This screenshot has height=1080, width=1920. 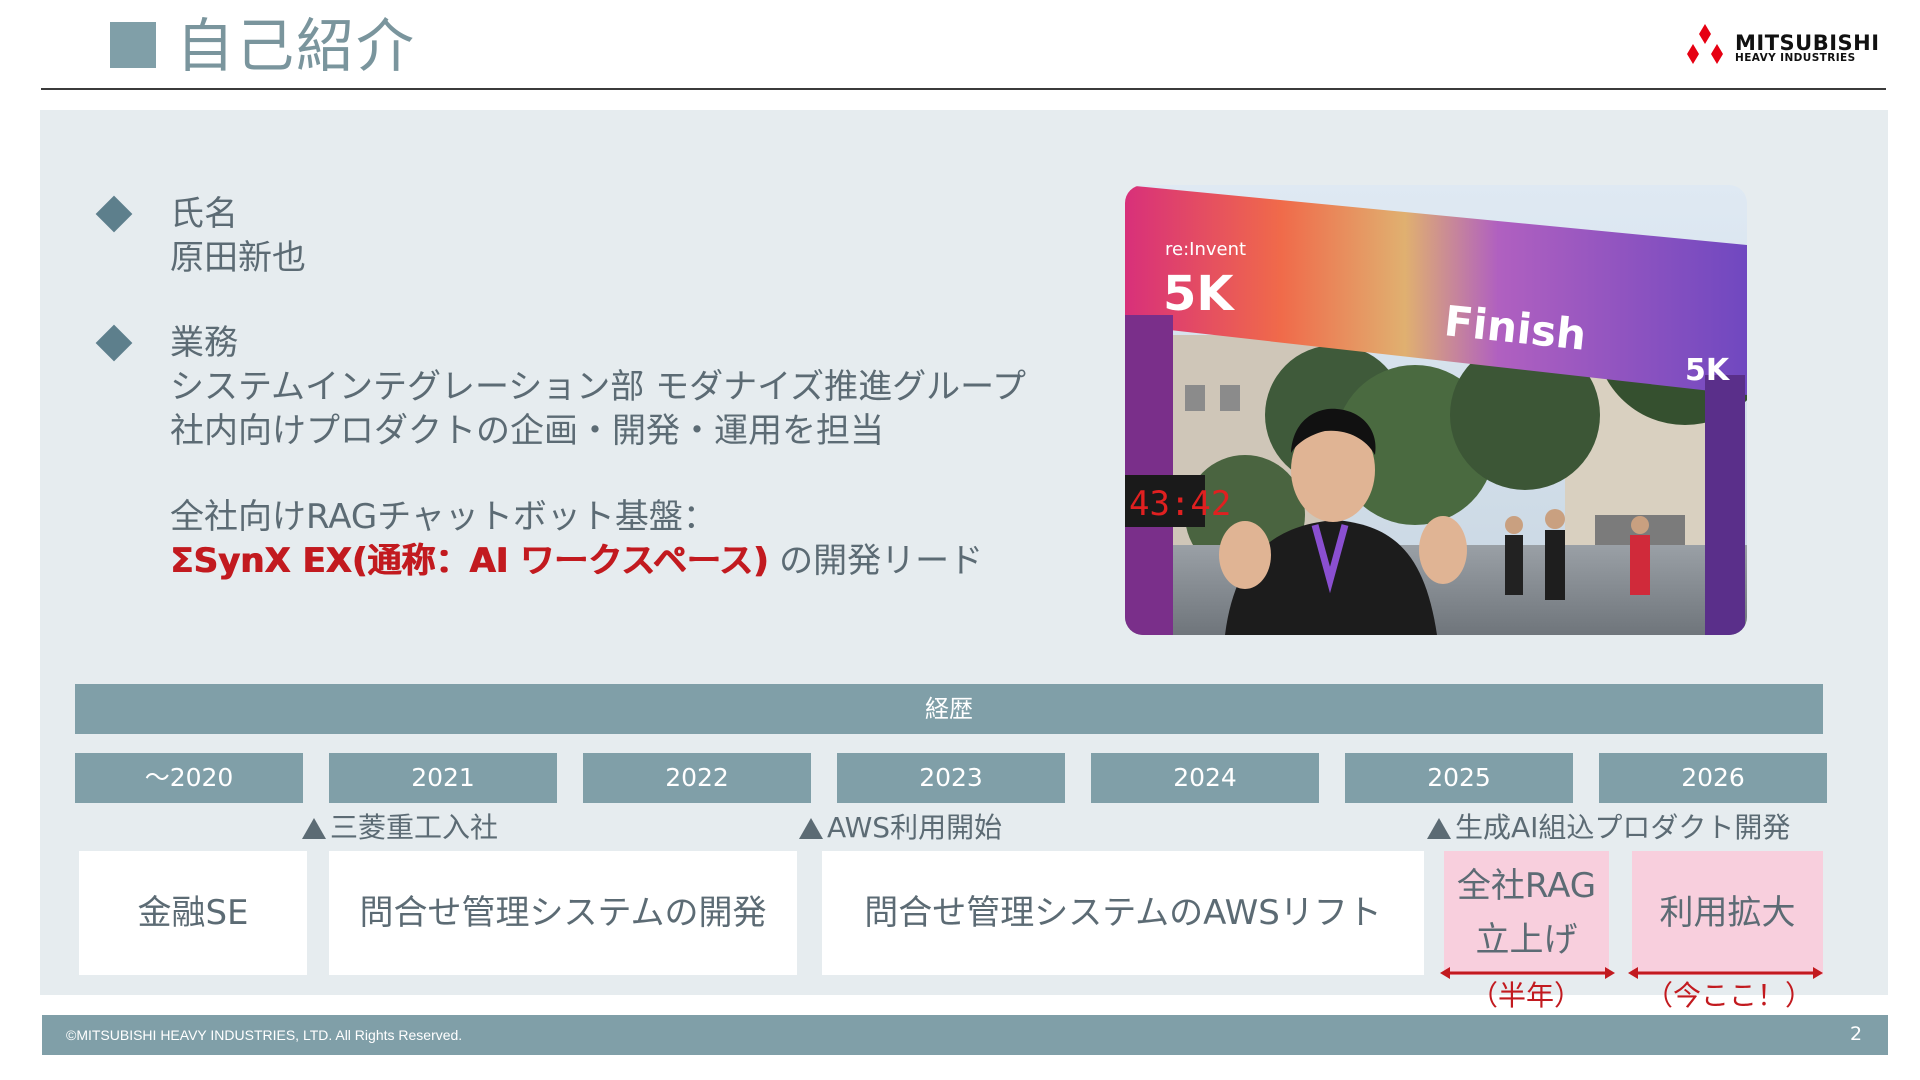 What do you see at coordinates (238, 258) in the screenshot?
I see `name-value: 原田新也` at bounding box center [238, 258].